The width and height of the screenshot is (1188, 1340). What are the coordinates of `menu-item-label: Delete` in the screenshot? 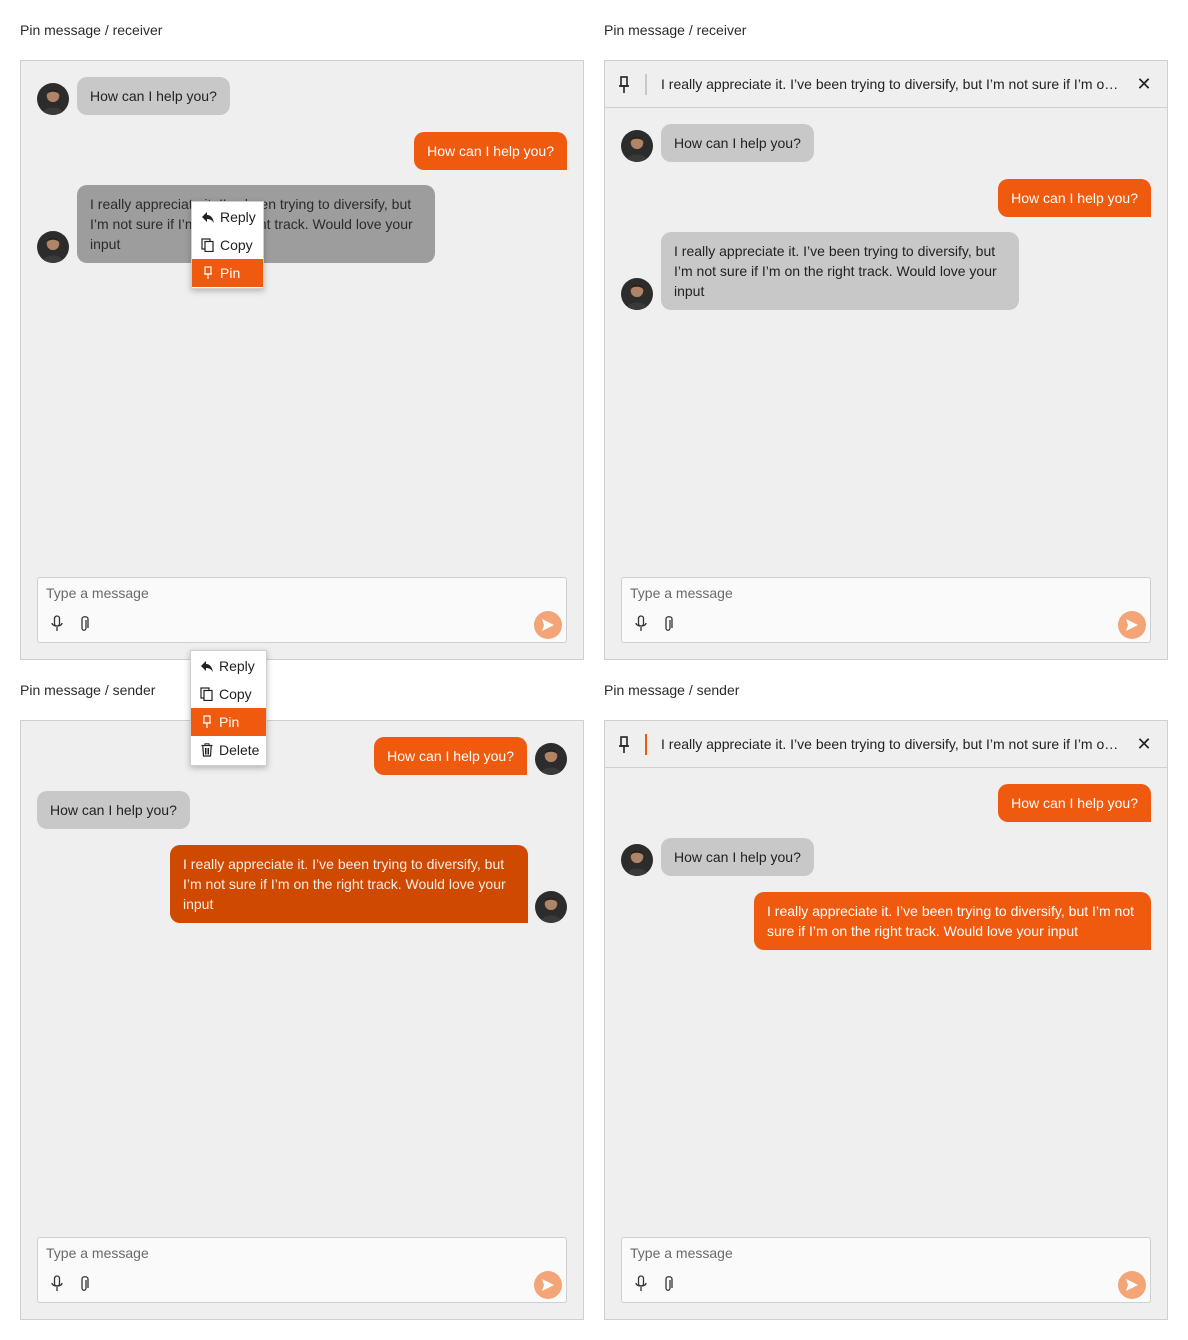 It's located at (239, 750).